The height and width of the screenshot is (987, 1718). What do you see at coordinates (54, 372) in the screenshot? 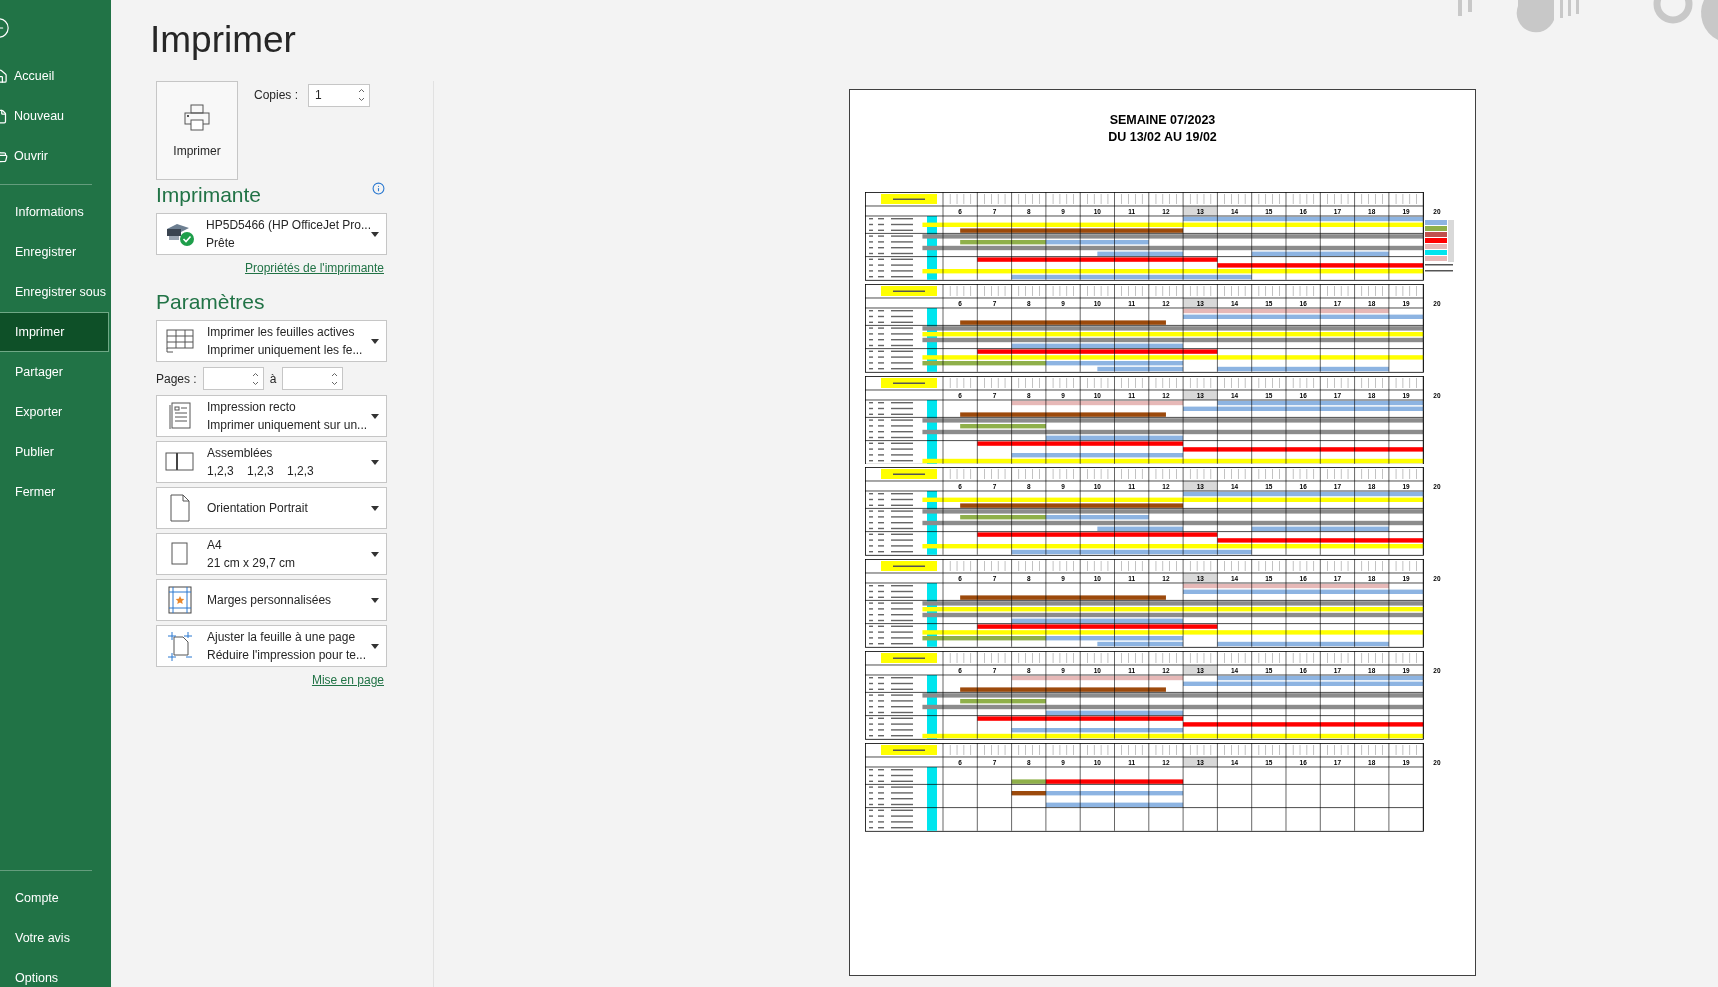
I see `menu-item: Partager` at bounding box center [54, 372].